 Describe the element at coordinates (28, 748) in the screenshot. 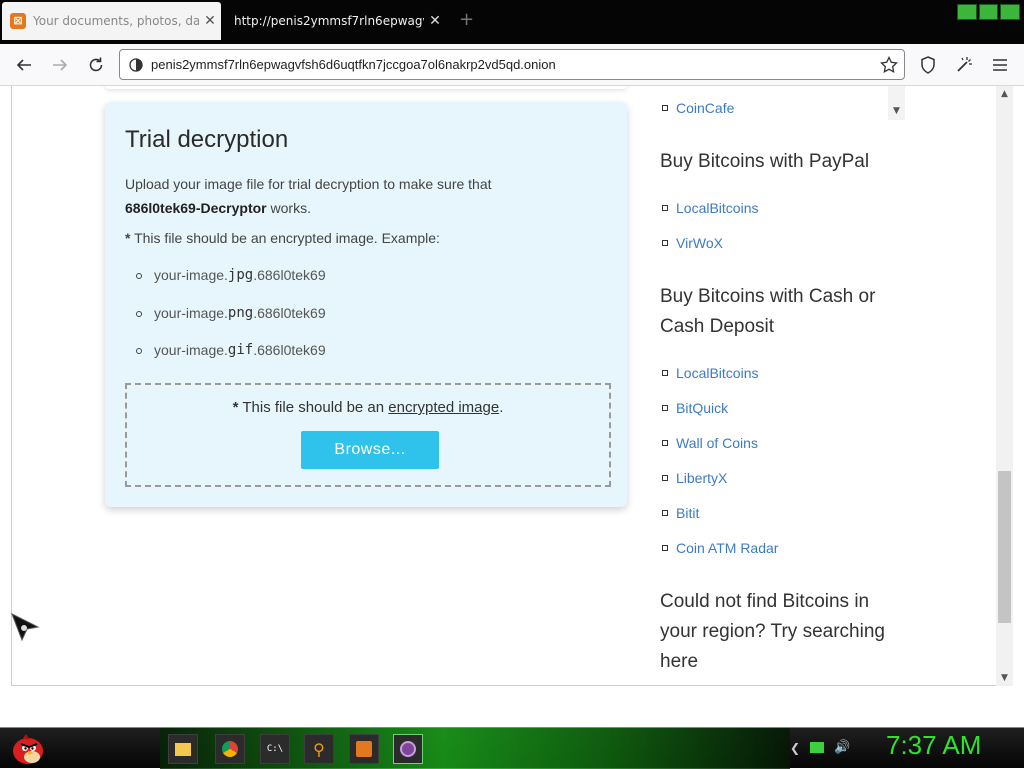

I see `start-button-angry-bird-icon` at that location.